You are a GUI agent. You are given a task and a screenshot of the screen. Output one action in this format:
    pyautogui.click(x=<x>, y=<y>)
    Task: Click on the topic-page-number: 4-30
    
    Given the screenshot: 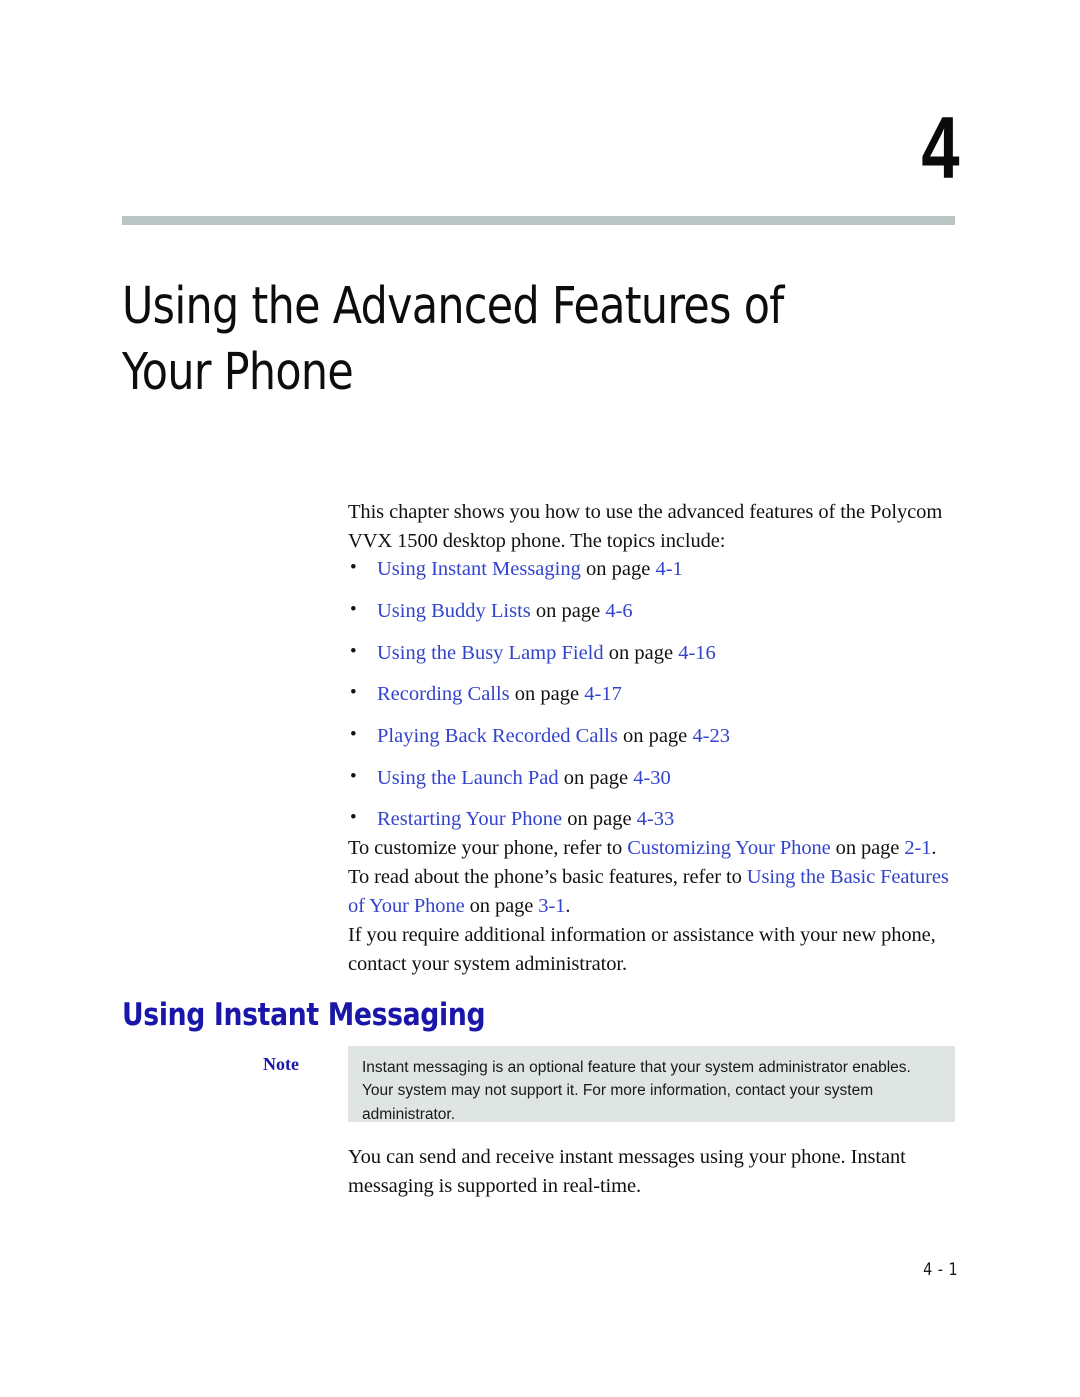 What is the action you would take?
    pyautogui.click(x=652, y=778)
    